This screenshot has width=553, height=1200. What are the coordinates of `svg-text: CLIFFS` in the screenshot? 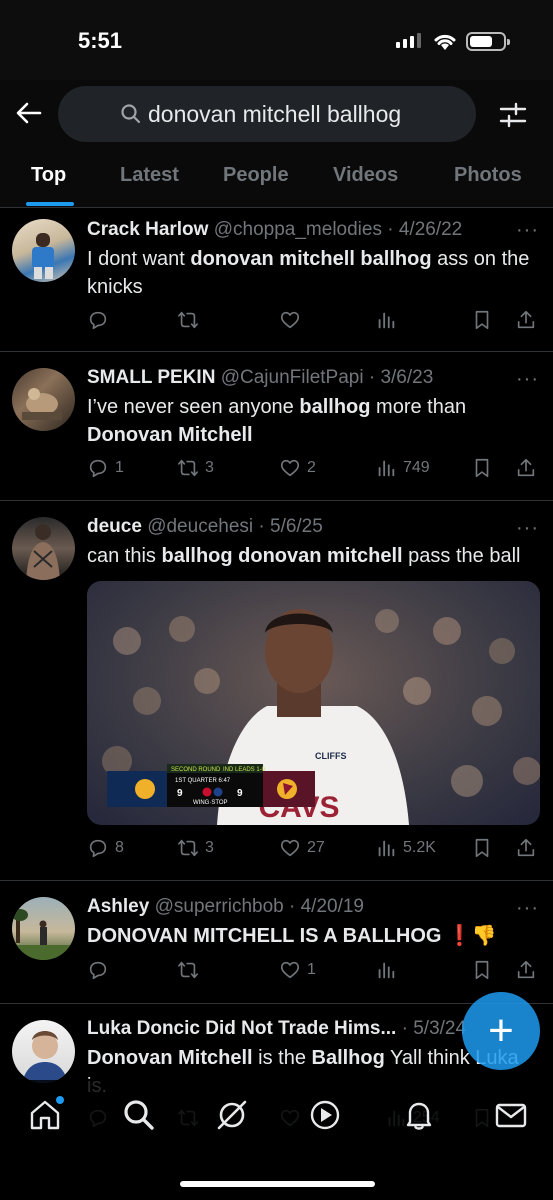 It's located at (331, 756).